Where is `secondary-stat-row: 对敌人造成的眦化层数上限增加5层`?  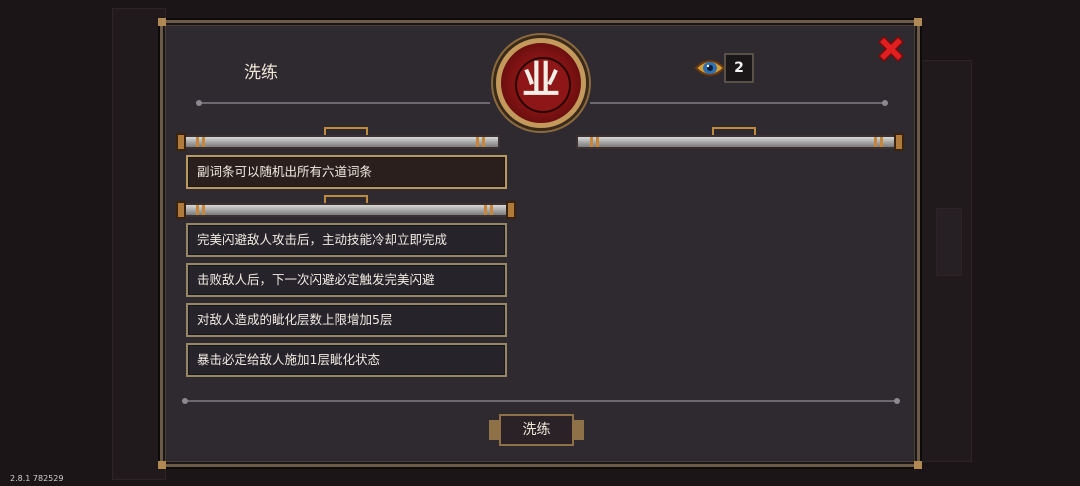
secondary-stat-row: 对敌人造成的眦化层数上限增加5层 is located at coordinates (346, 320).